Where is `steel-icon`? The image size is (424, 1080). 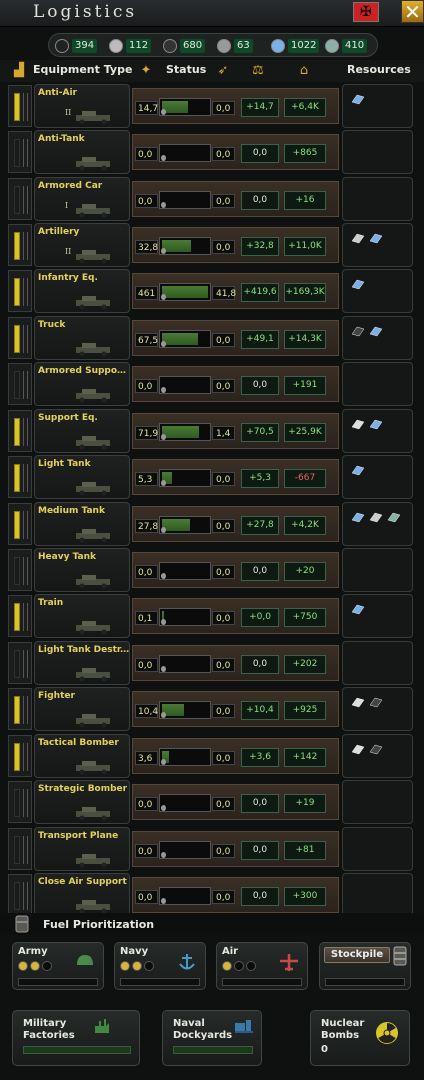
steel-icon is located at coordinates (358, 609).